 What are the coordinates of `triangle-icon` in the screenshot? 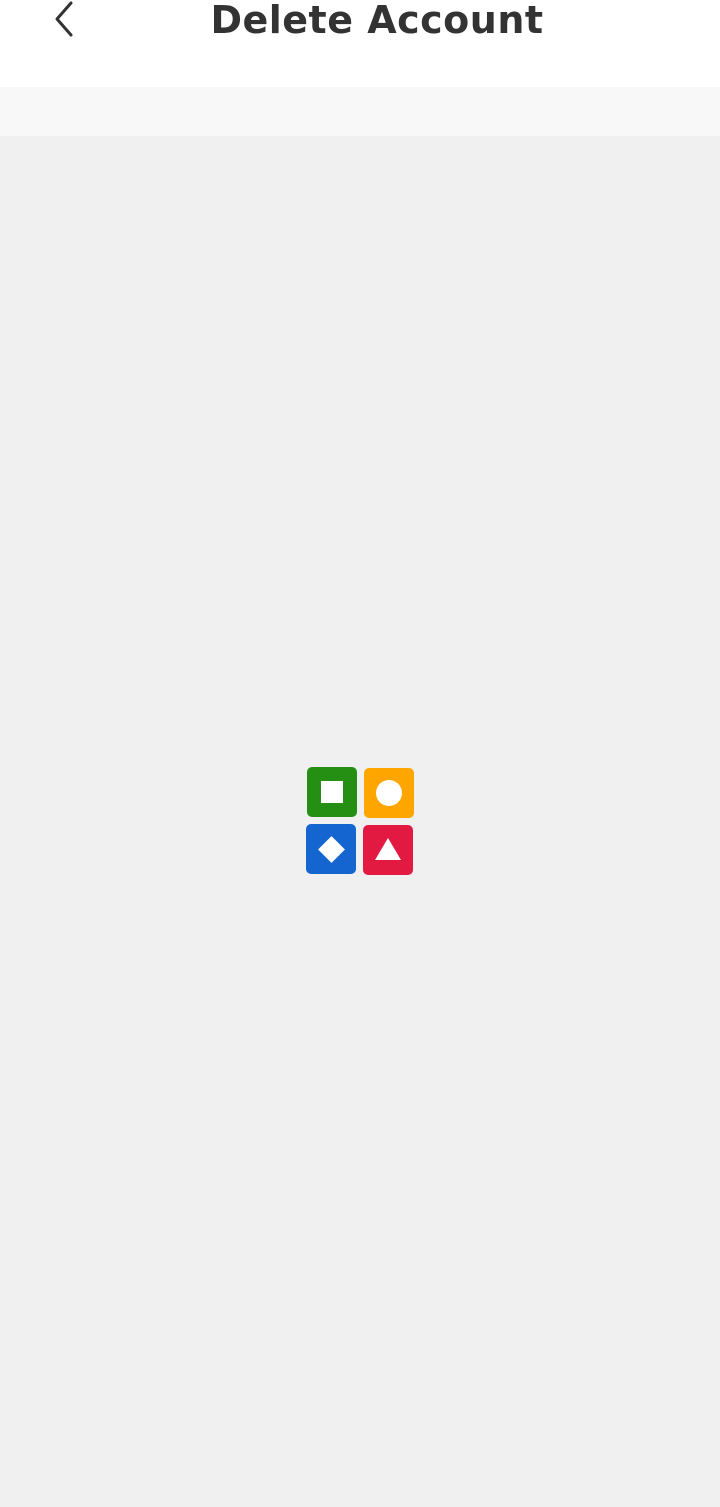 It's located at (388, 849).